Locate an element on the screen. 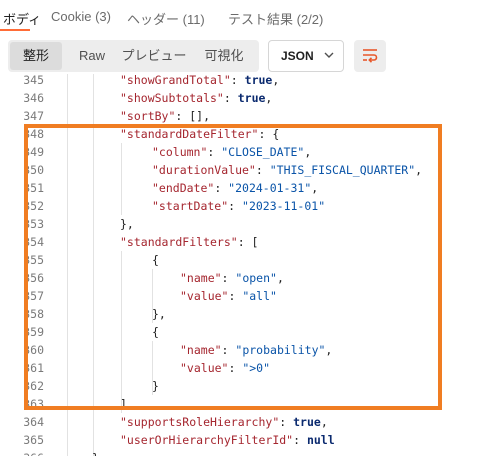  chevron-down-icon is located at coordinates (329, 55).